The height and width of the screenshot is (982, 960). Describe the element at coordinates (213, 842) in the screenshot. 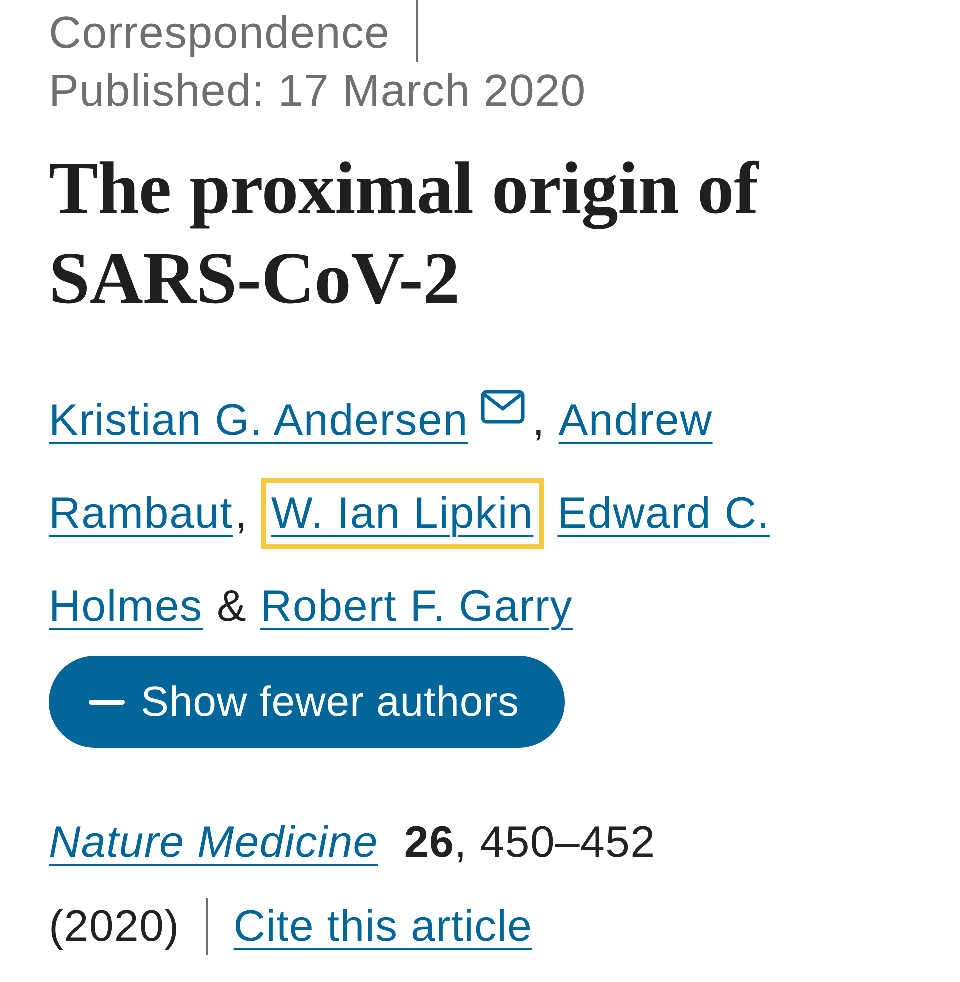

I see `journal-link: Nature Medicine` at that location.